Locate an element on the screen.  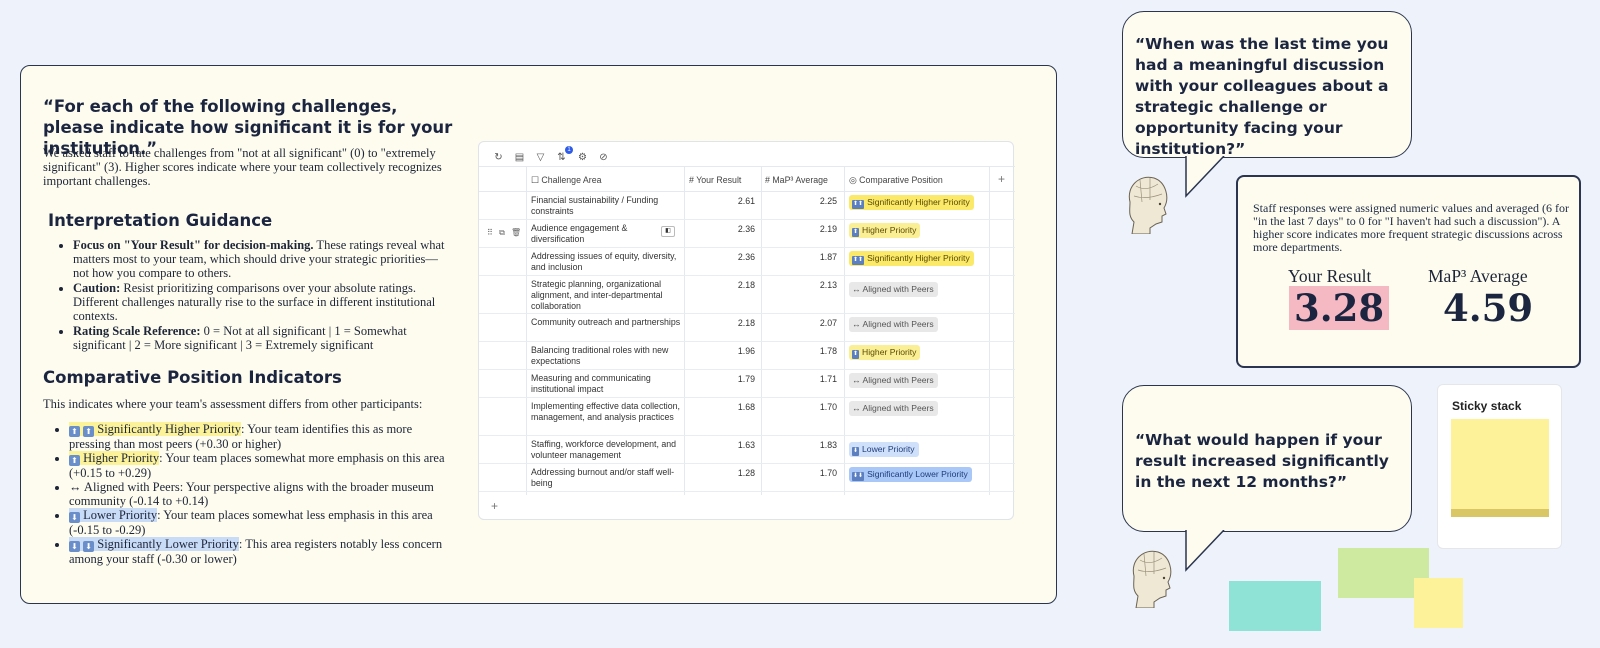
sort-icon: ⇅ 1 is located at coordinates (564, 154).